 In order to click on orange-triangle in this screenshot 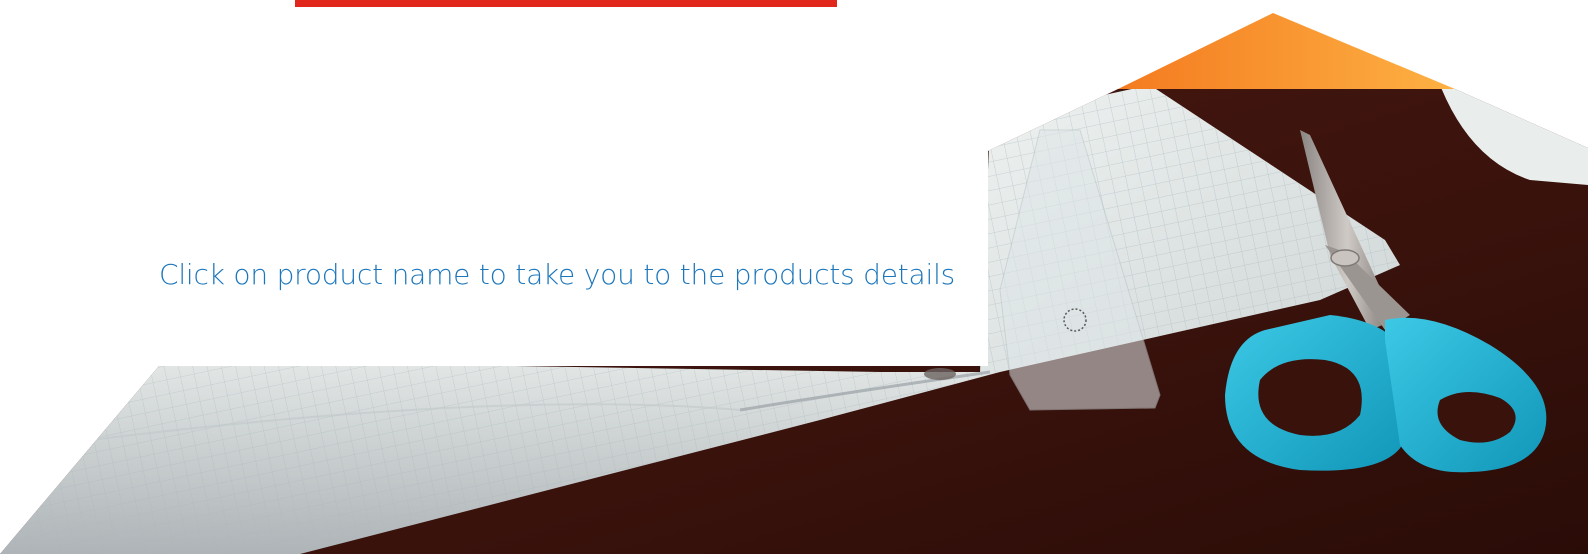, I will do `click(1286, 51)`.